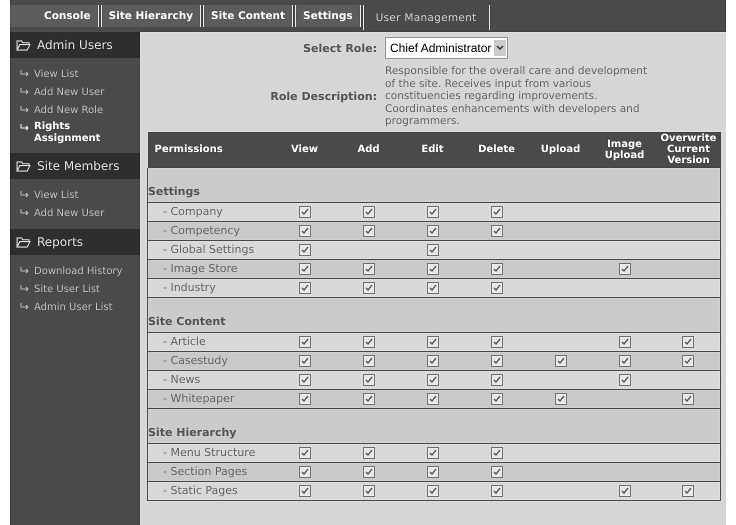 This screenshot has height=525, width=736. What do you see at coordinates (248, 16) in the screenshot?
I see `nav-tab: Site Content` at bounding box center [248, 16].